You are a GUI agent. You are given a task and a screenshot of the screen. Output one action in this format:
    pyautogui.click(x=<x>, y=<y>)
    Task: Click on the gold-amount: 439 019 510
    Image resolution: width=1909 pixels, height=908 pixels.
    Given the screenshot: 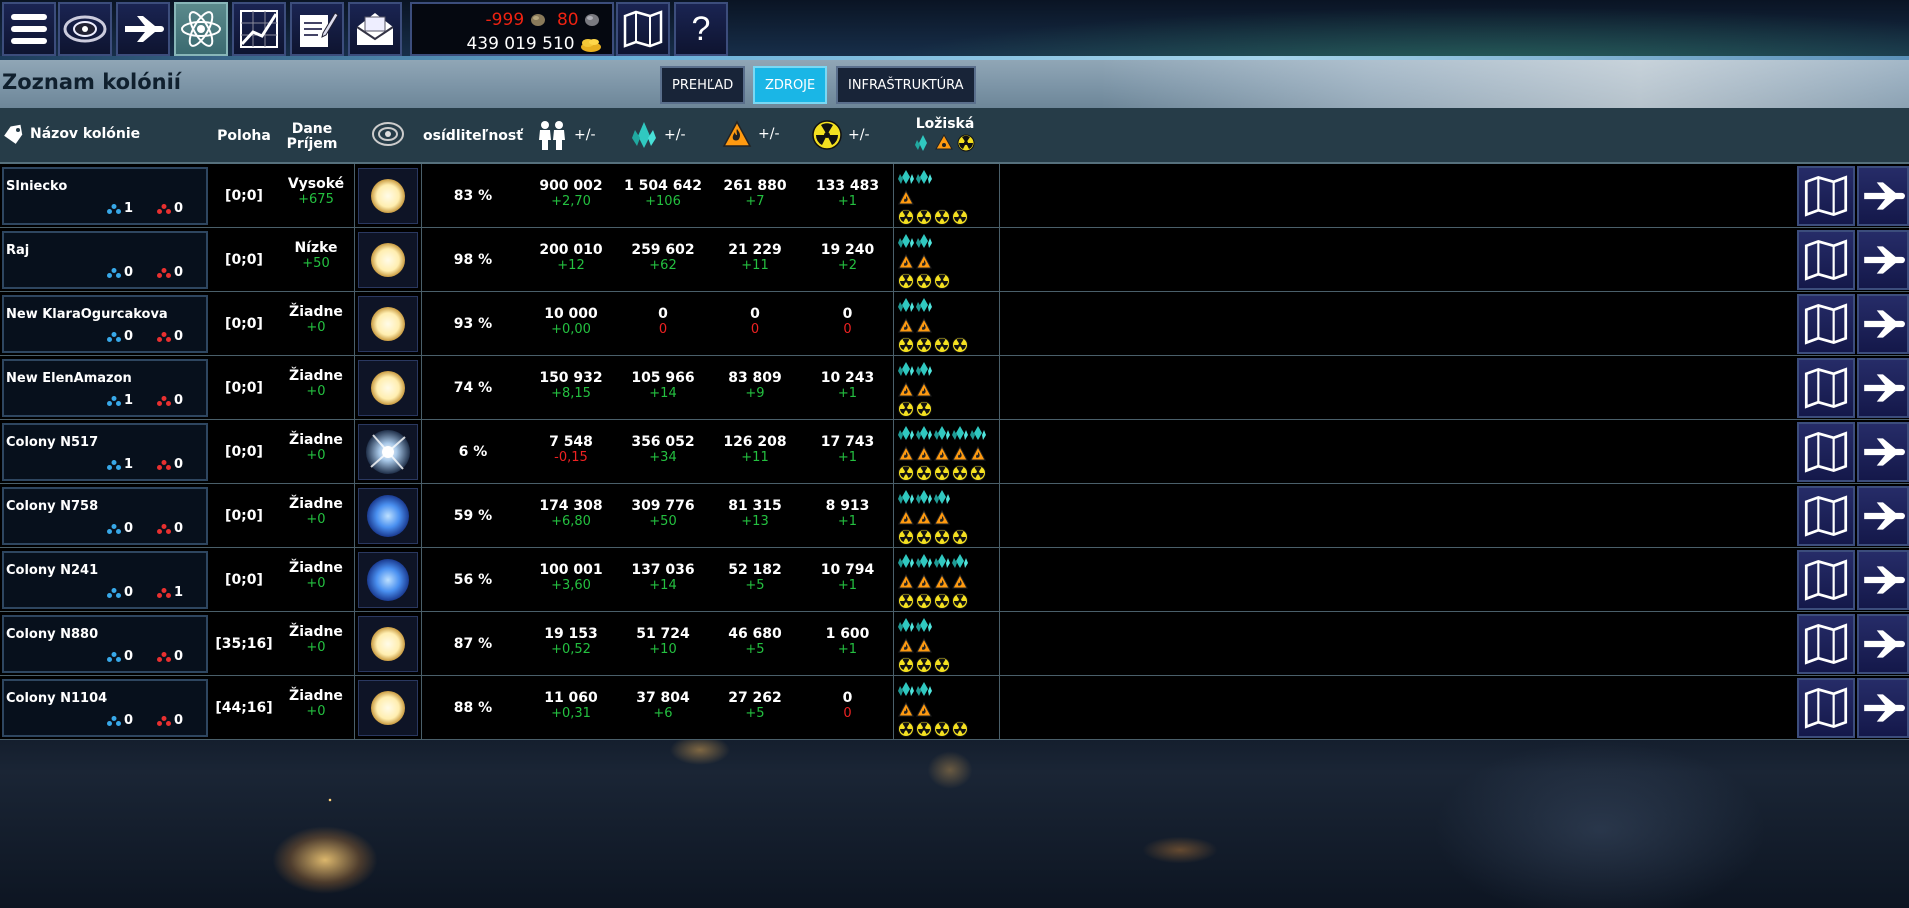 What is the action you would take?
    pyautogui.click(x=520, y=44)
    